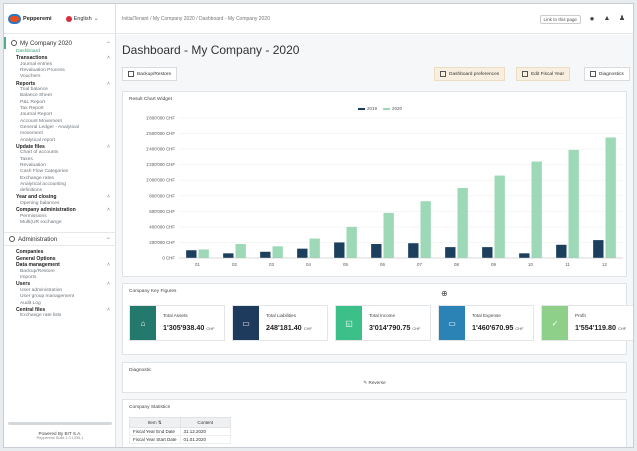  What do you see at coordinates (175, 315) in the screenshot?
I see `key-figure-label: Total Assets` at bounding box center [175, 315].